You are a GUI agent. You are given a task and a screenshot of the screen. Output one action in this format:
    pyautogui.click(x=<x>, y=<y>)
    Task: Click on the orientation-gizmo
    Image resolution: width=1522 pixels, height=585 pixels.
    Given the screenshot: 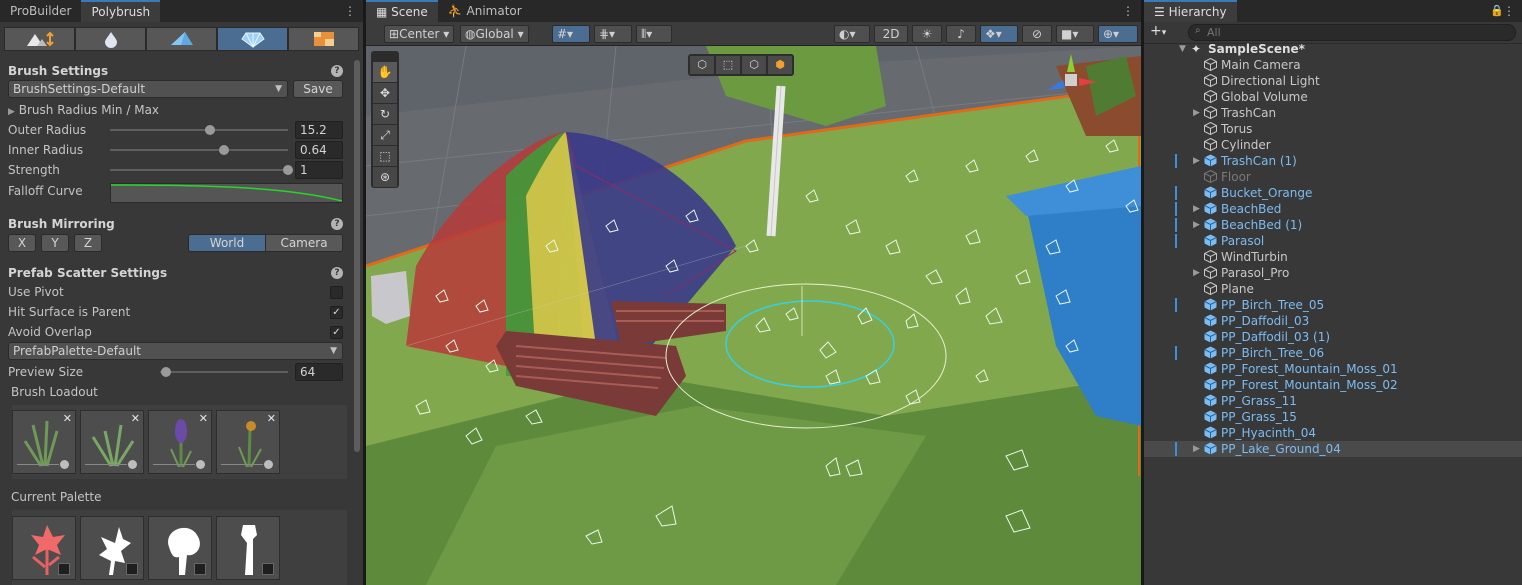 What is the action you would take?
    pyautogui.click(x=1071, y=80)
    